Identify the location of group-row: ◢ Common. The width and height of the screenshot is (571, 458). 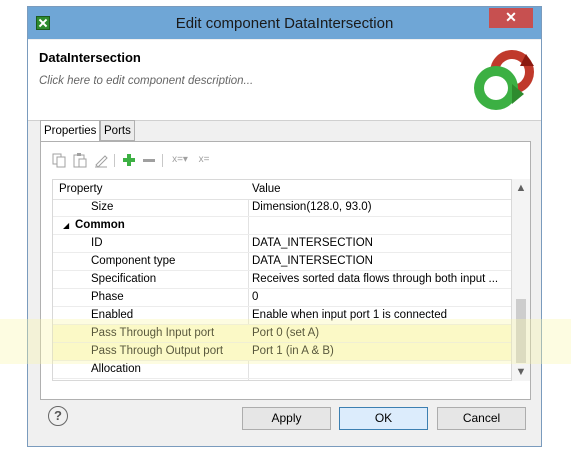
(282, 226).